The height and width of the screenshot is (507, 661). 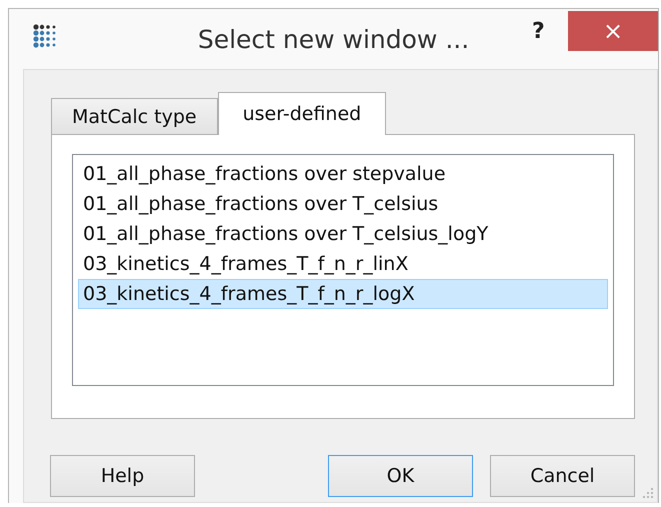 What do you see at coordinates (122, 476) in the screenshot?
I see `help-button: Help` at bounding box center [122, 476].